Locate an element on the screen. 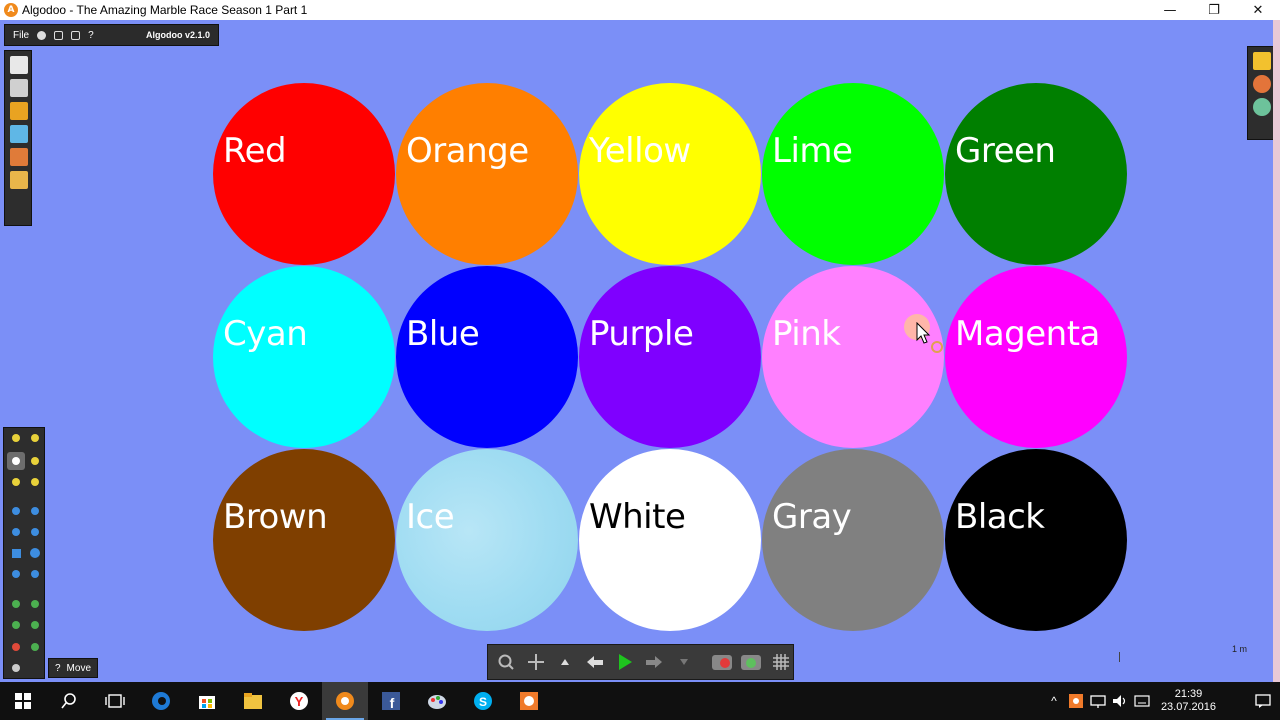 The image size is (1280, 720). marble-label: Brown is located at coordinates (275, 517).